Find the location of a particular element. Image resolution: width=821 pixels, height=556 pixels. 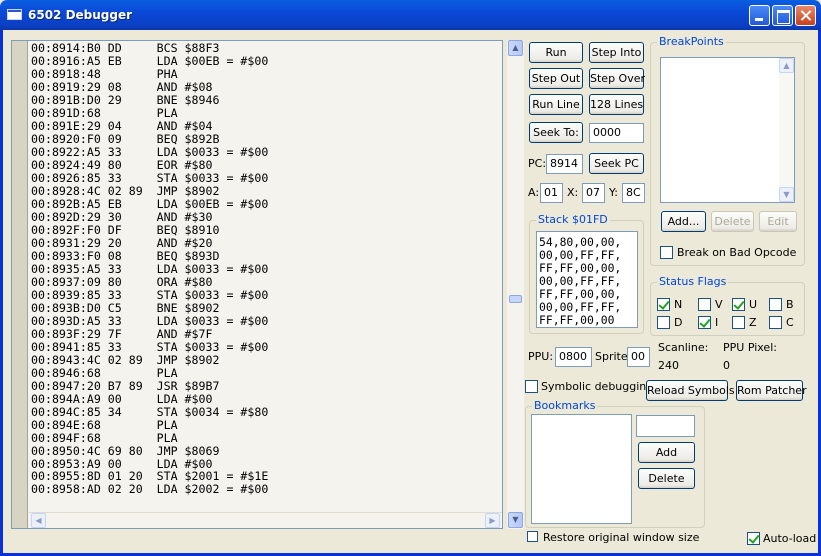

symbolic-debugging-checkbox is located at coordinates (531, 386).